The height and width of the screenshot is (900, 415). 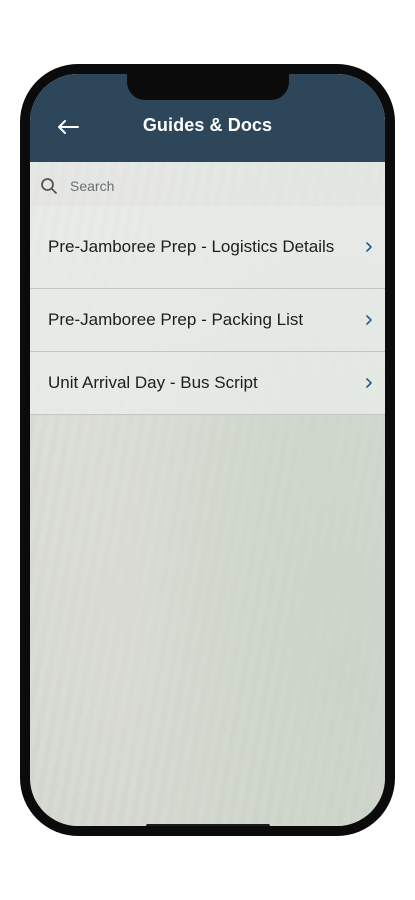 I want to click on search-input, so click(x=220, y=186).